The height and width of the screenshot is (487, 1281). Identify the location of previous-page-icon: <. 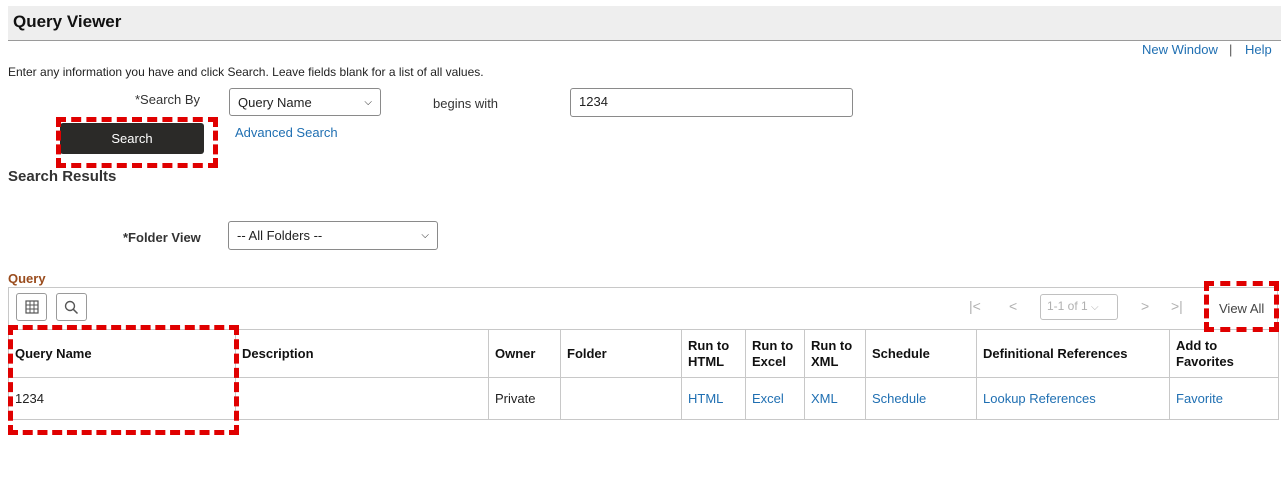
(1013, 306).